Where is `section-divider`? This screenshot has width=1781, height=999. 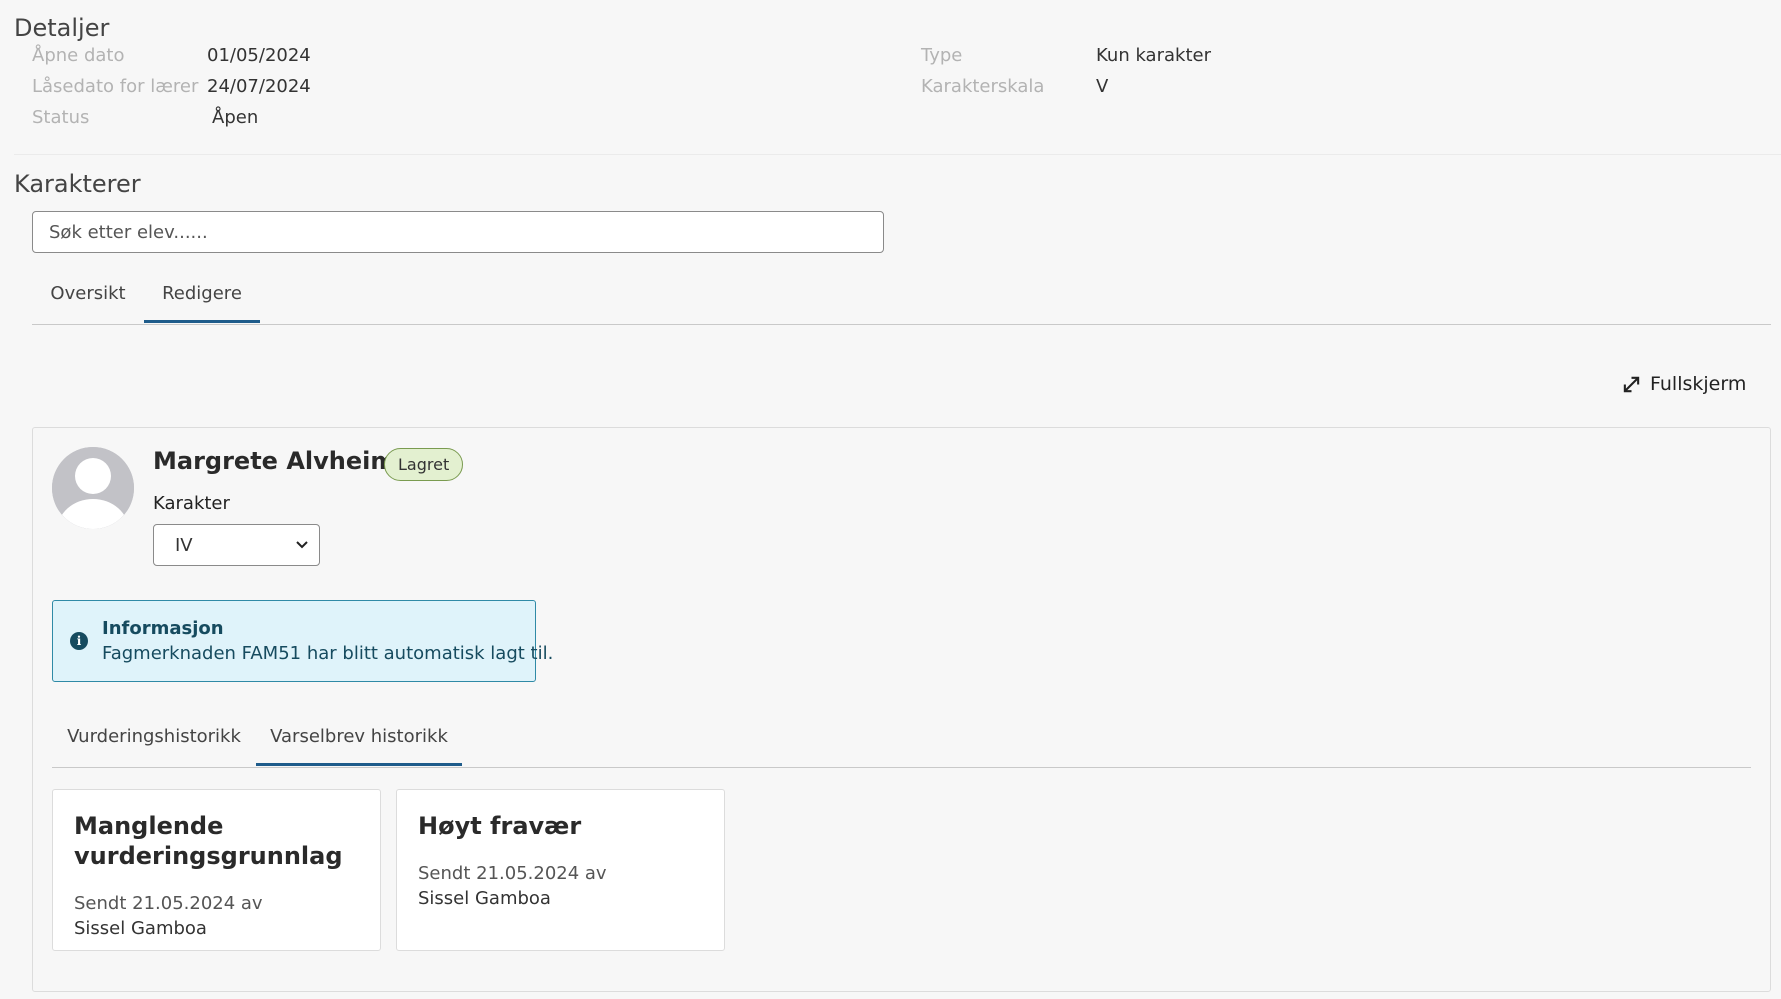 section-divider is located at coordinates (897, 154).